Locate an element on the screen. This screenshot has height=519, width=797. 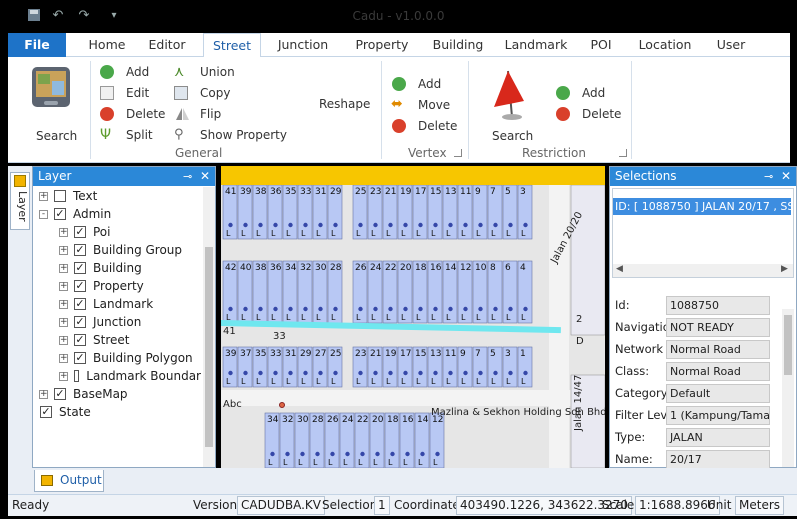
property-scrollbar-thumb is located at coordinates (788, 345).